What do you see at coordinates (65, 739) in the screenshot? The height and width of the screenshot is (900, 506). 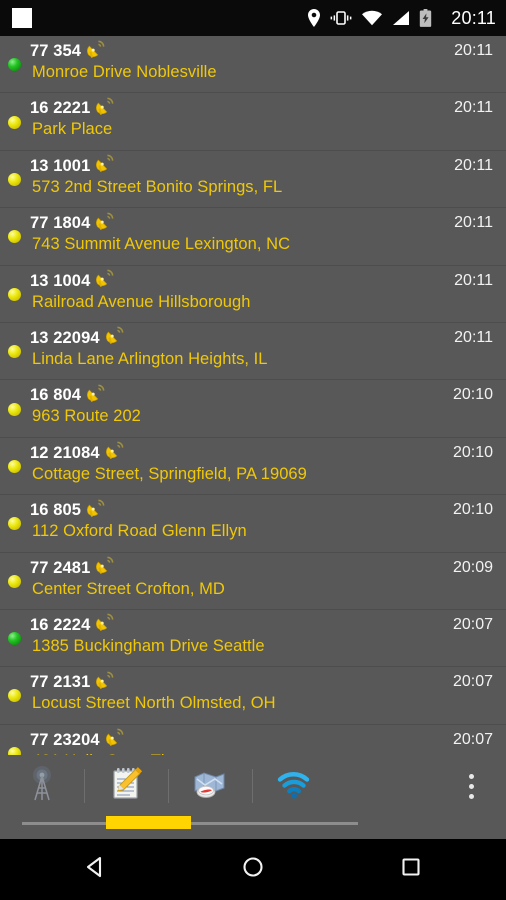 I see `list-item-title: 77 23204` at bounding box center [65, 739].